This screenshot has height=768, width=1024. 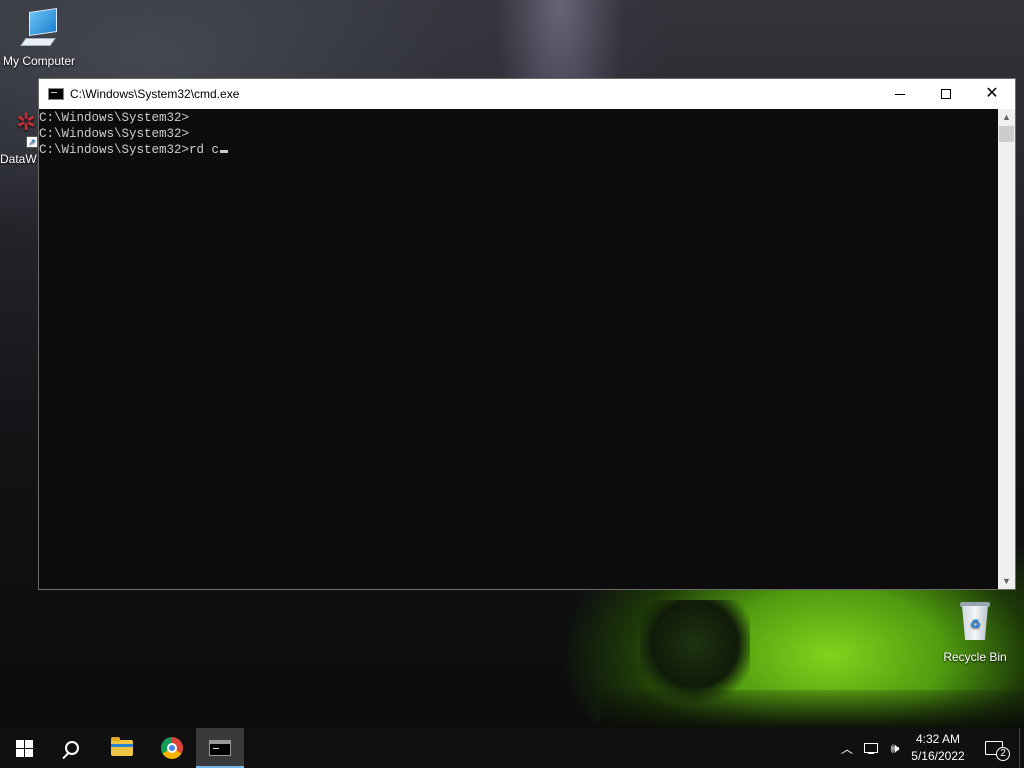 I want to click on show-hidden-icons-button: ︿, so click(x=847, y=748).